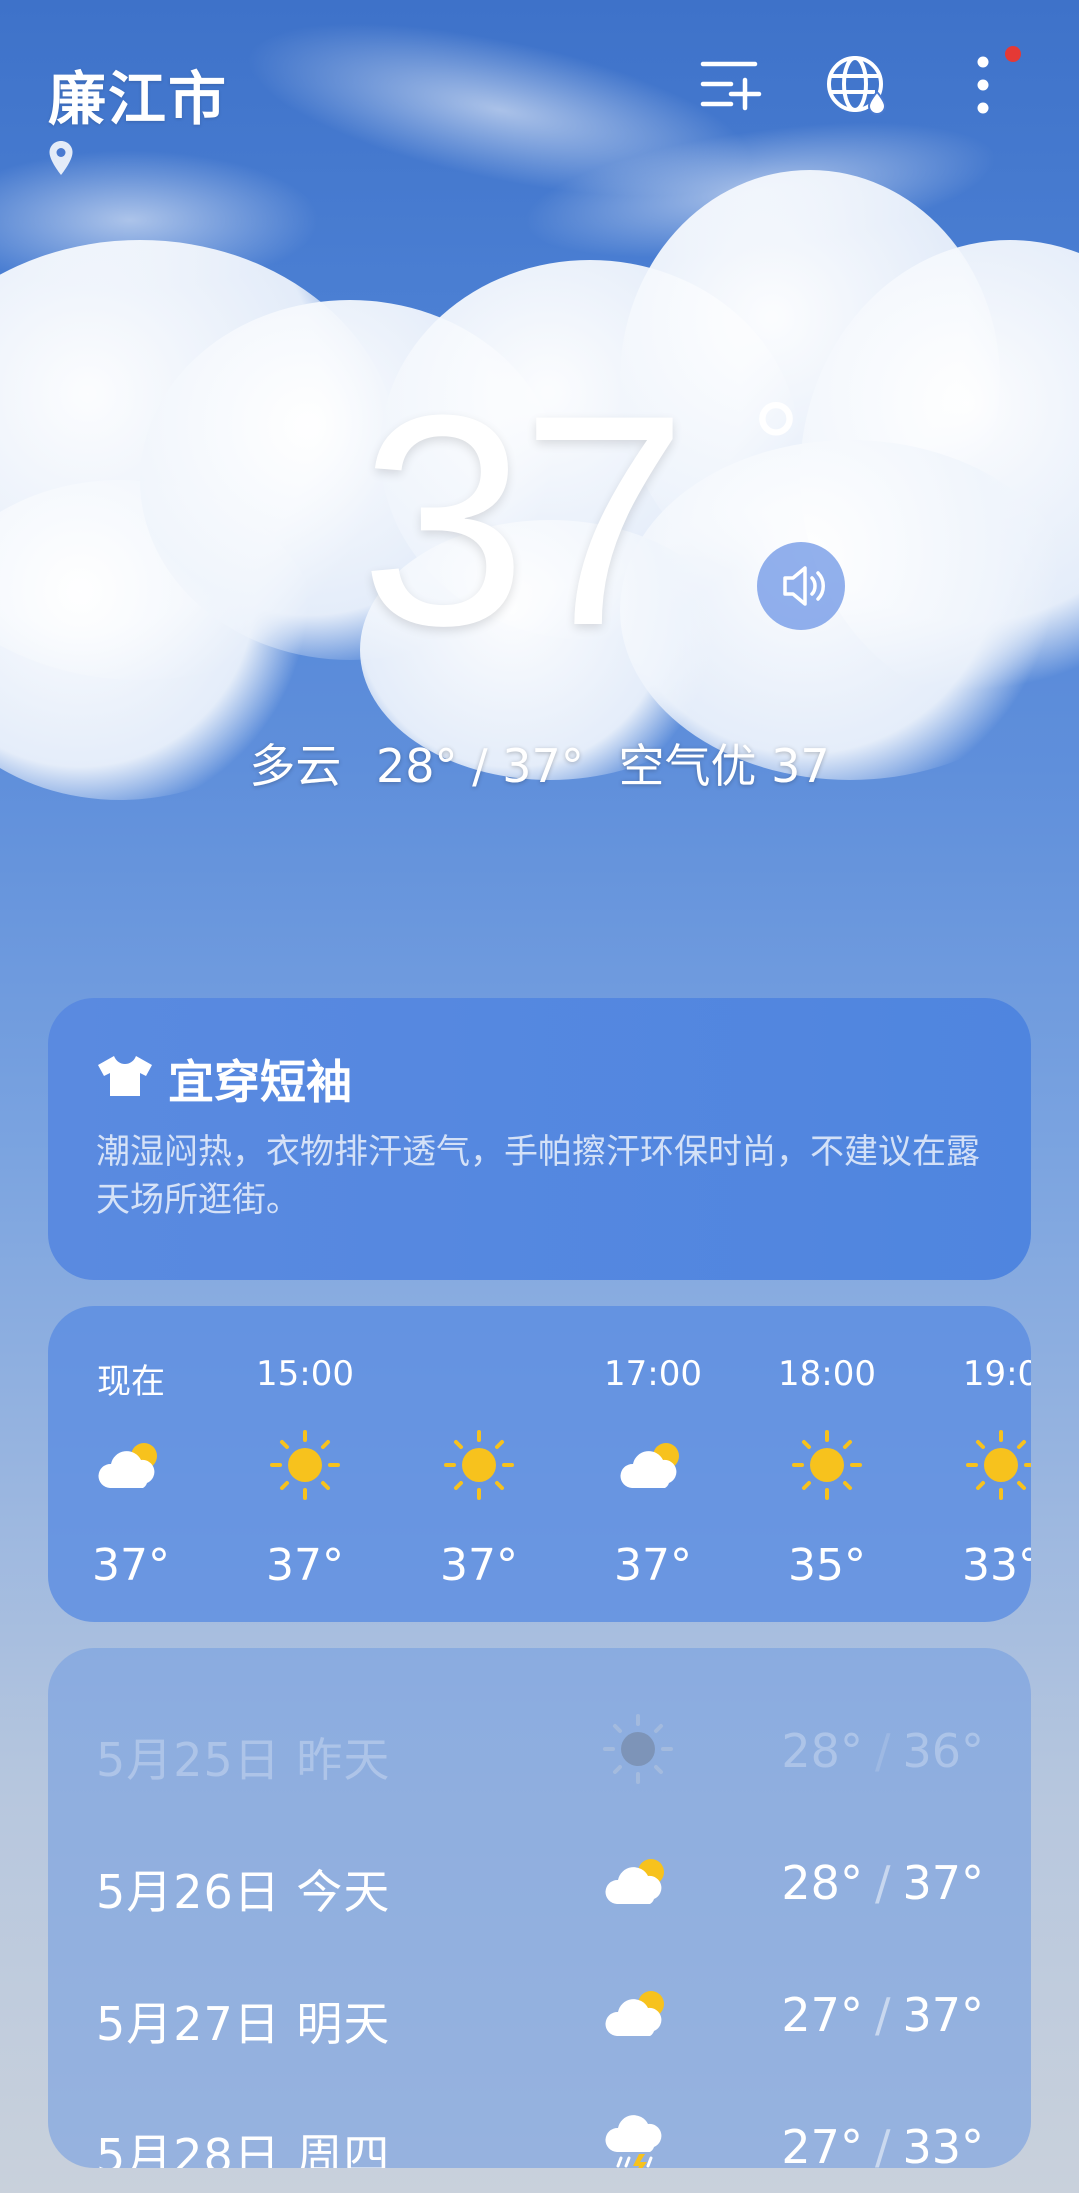 This screenshot has width=1079, height=2193. I want to click on hour-temp: 35°, so click(827, 1565).